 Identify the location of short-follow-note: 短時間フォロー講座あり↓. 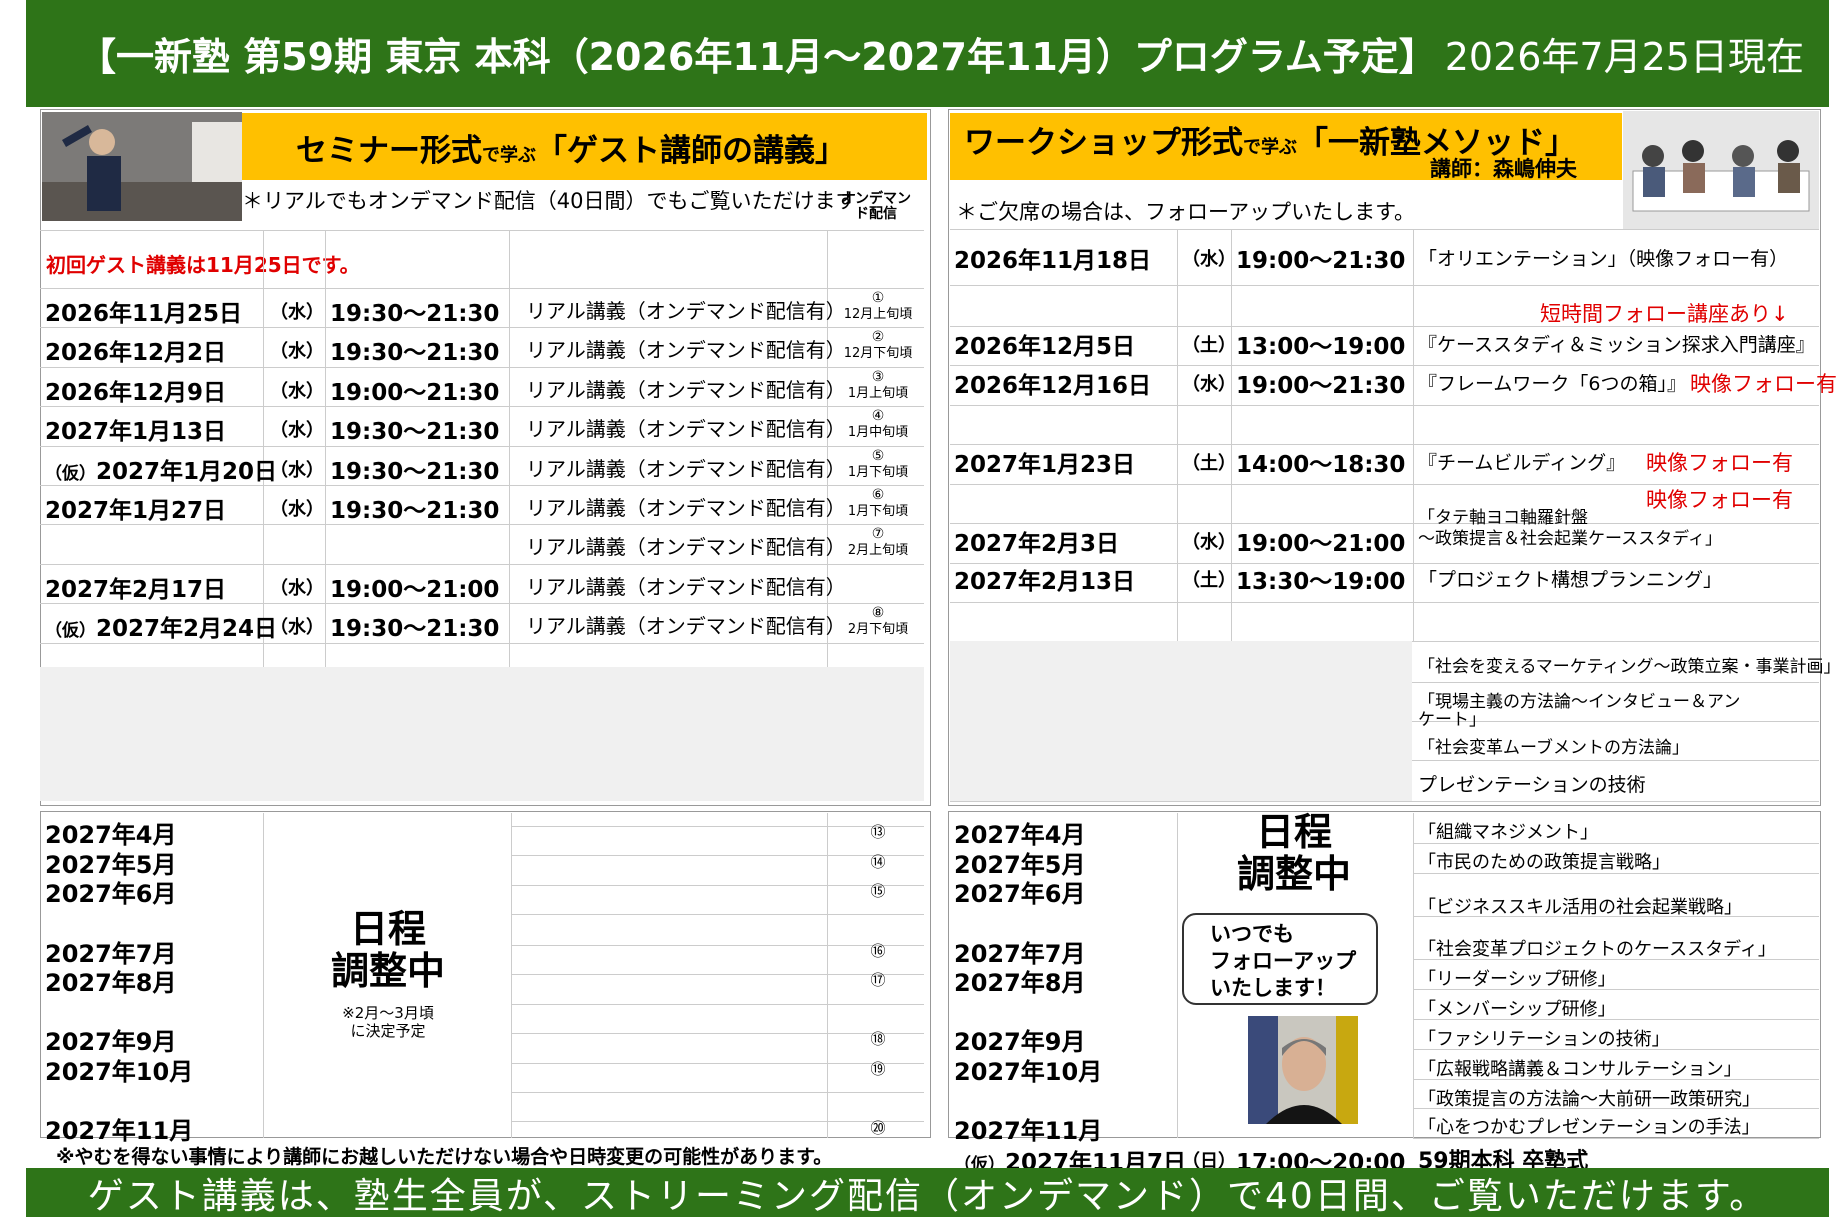
(1664, 314).